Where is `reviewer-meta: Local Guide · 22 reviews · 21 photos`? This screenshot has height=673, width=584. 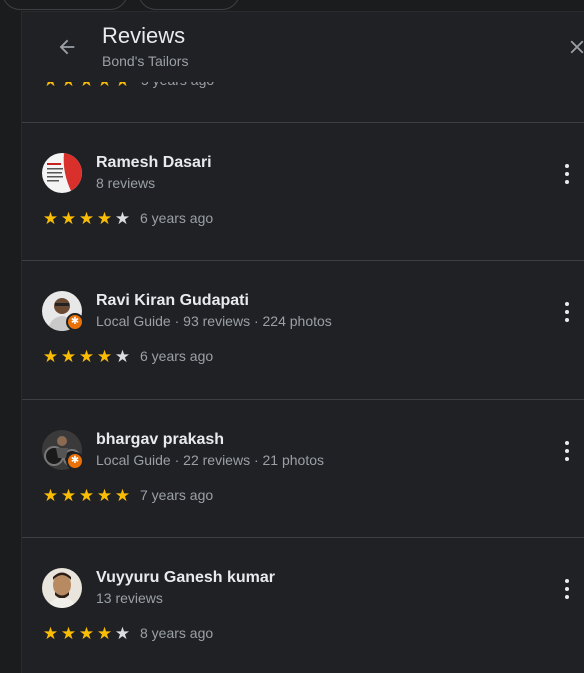
reviewer-meta: Local Guide · 22 reviews · 21 photos is located at coordinates (210, 460).